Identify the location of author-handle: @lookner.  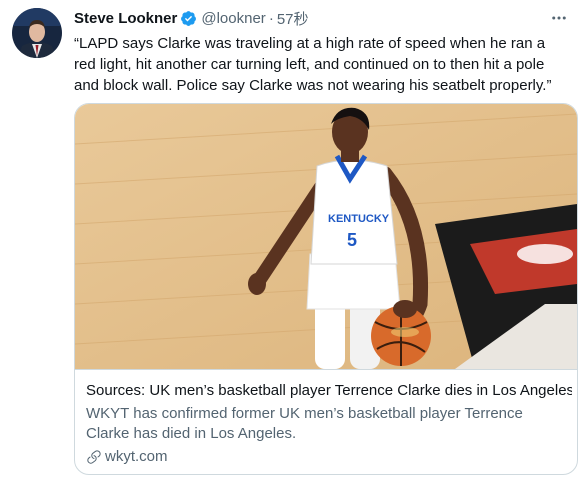
(233, 18).